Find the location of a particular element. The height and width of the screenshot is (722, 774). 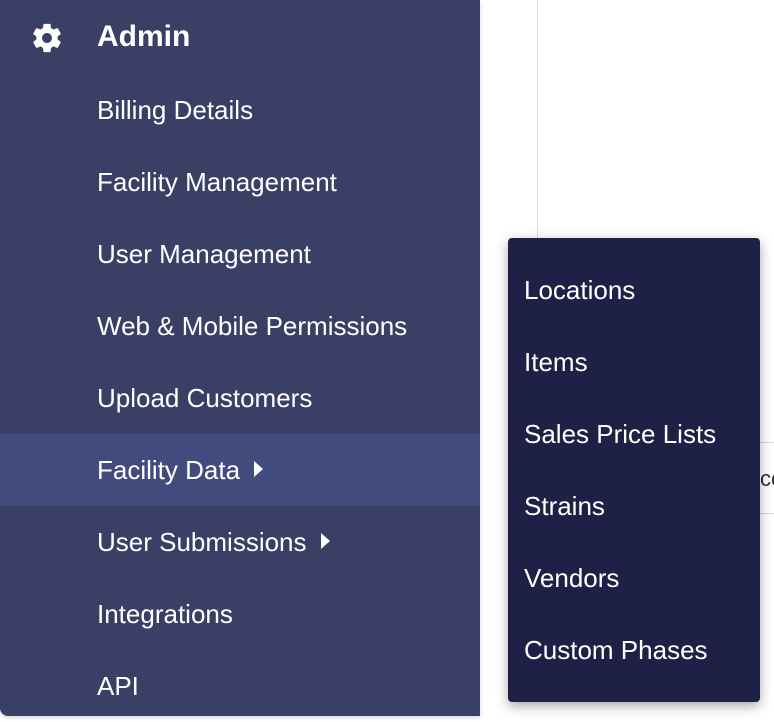

sidebar-item-label: Web & Mobile Permissions is located at coordinates (252, 326).